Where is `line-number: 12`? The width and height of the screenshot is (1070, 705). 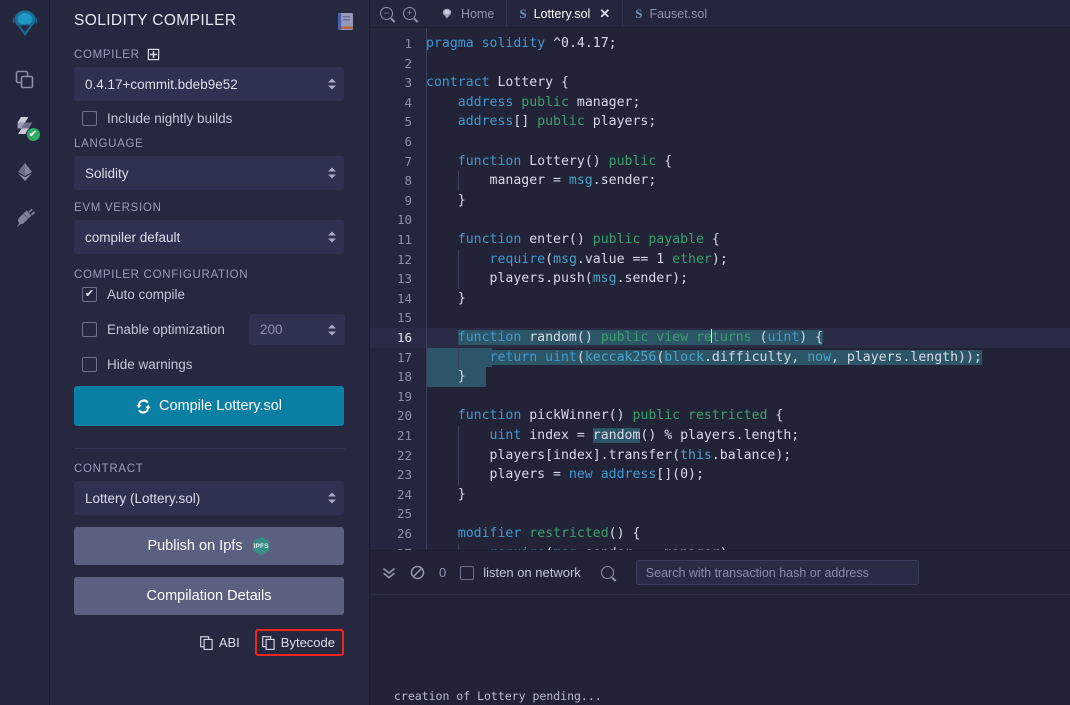
line-number: 12 is located at coordinates (404, 259).